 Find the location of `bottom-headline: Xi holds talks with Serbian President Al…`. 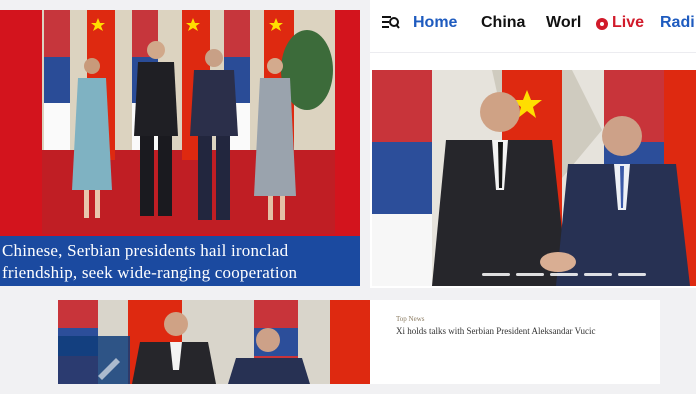

bottom-headline: Xi holds talks with Serbian President Al… is located at coordinates (496, 331).